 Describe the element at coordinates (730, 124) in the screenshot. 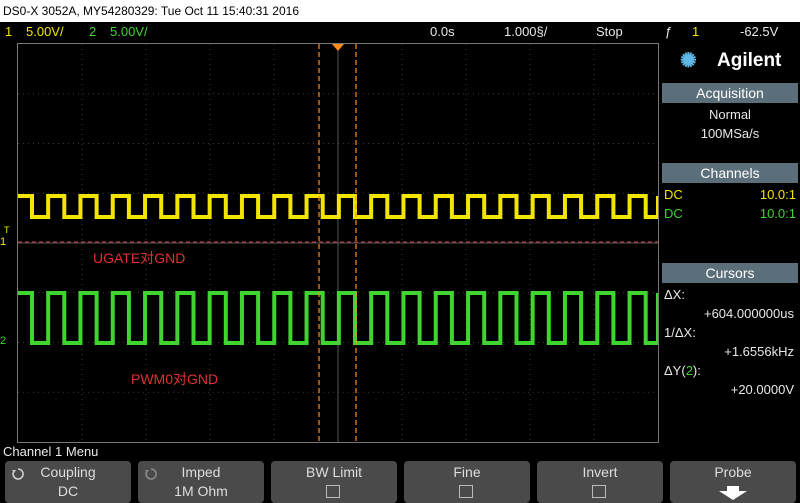

I see `acquisition-info: Normal 100MSa/s` at that location.